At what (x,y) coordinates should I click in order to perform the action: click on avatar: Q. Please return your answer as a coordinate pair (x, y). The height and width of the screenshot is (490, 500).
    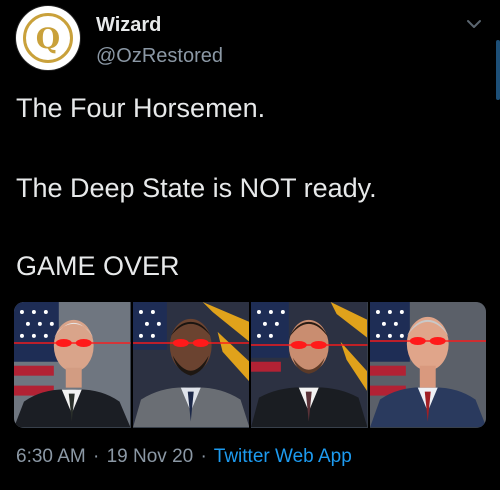
    Looking at the image, I should click on (48, 38).